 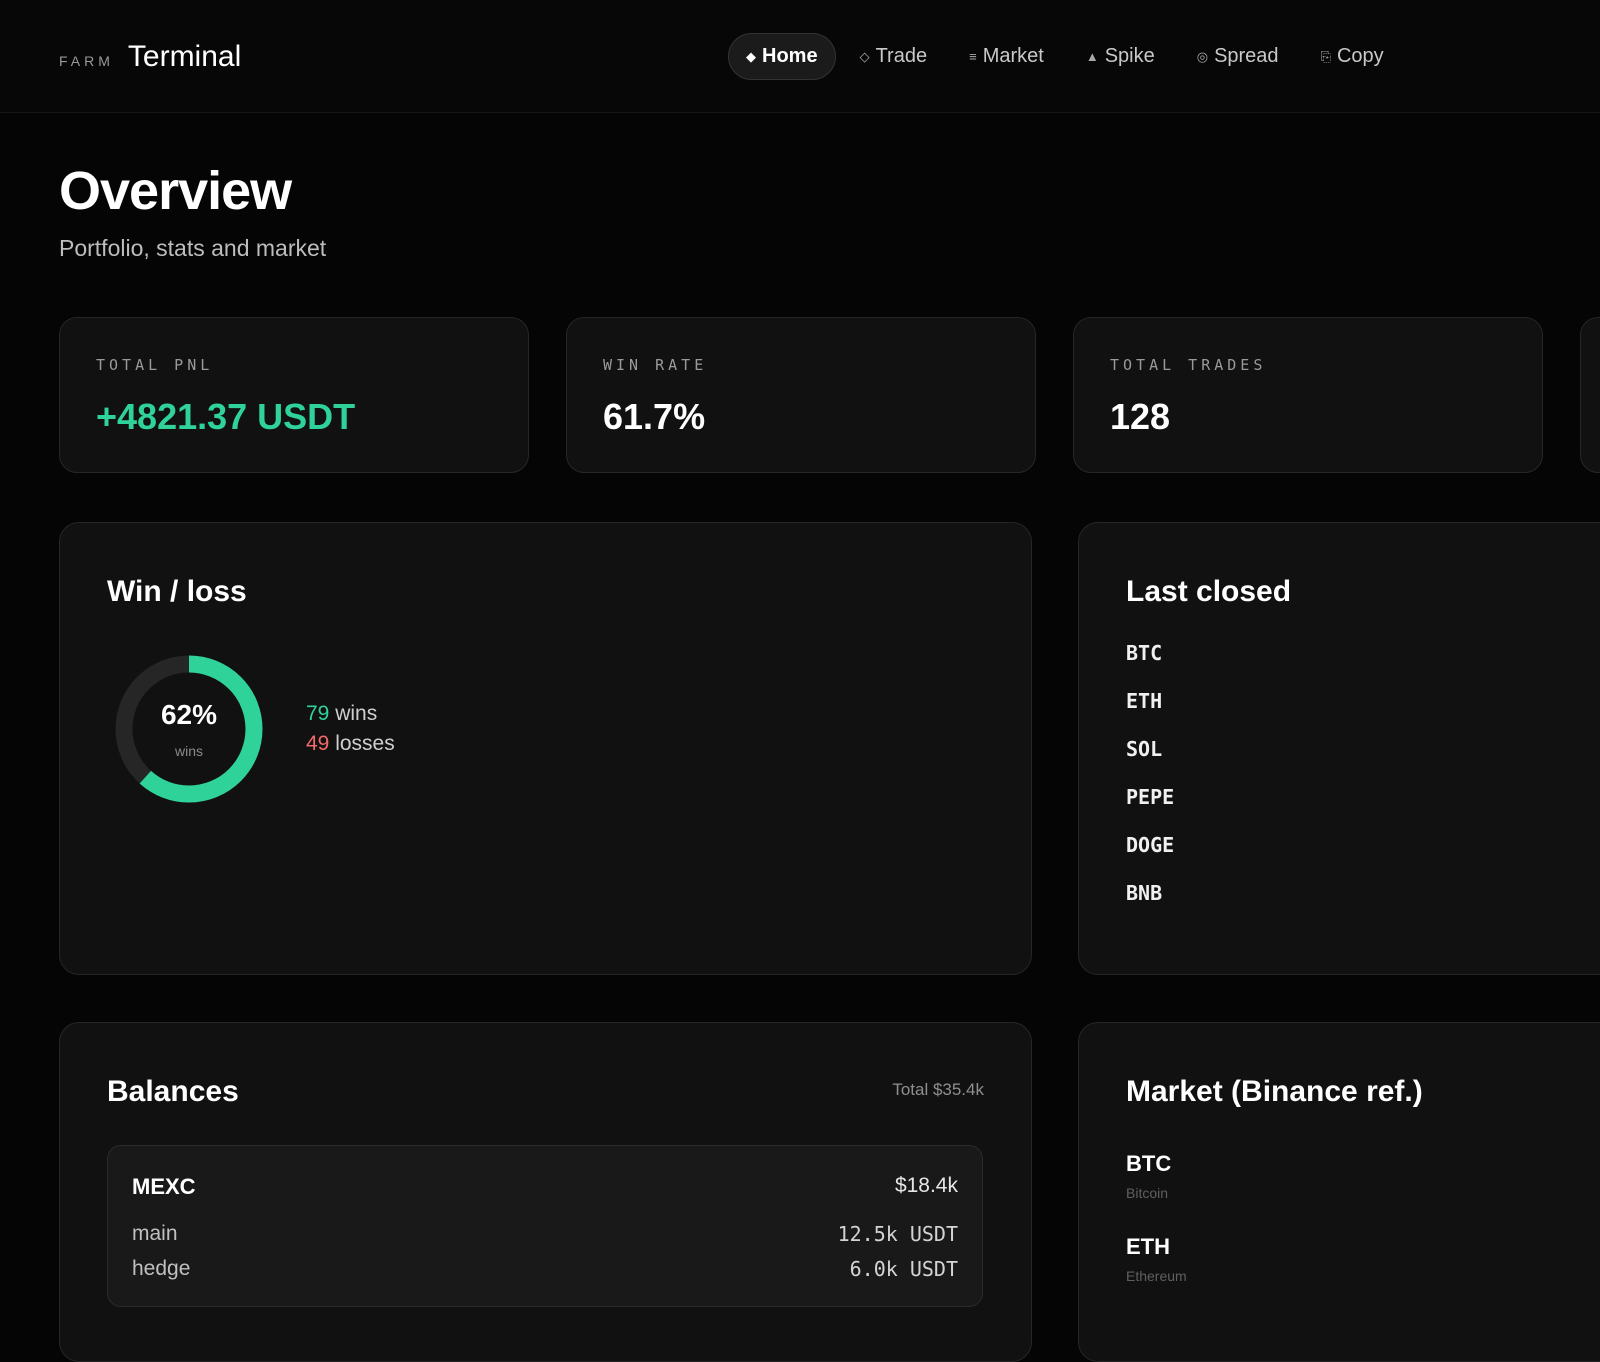 What do you see at coordinates (1360, 56) in the screenshot?
I see `nav-copy-label: Copy` at bounding box center [1360, 56].